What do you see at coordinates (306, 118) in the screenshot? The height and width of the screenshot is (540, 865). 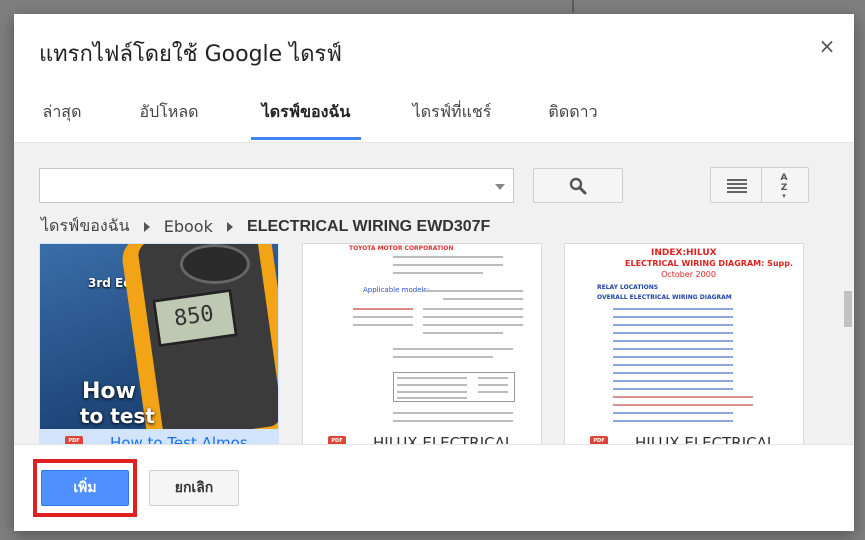 I see `tab-my-drive: ไดรฟ์ของฉัน` at bounding box center [306, 118].